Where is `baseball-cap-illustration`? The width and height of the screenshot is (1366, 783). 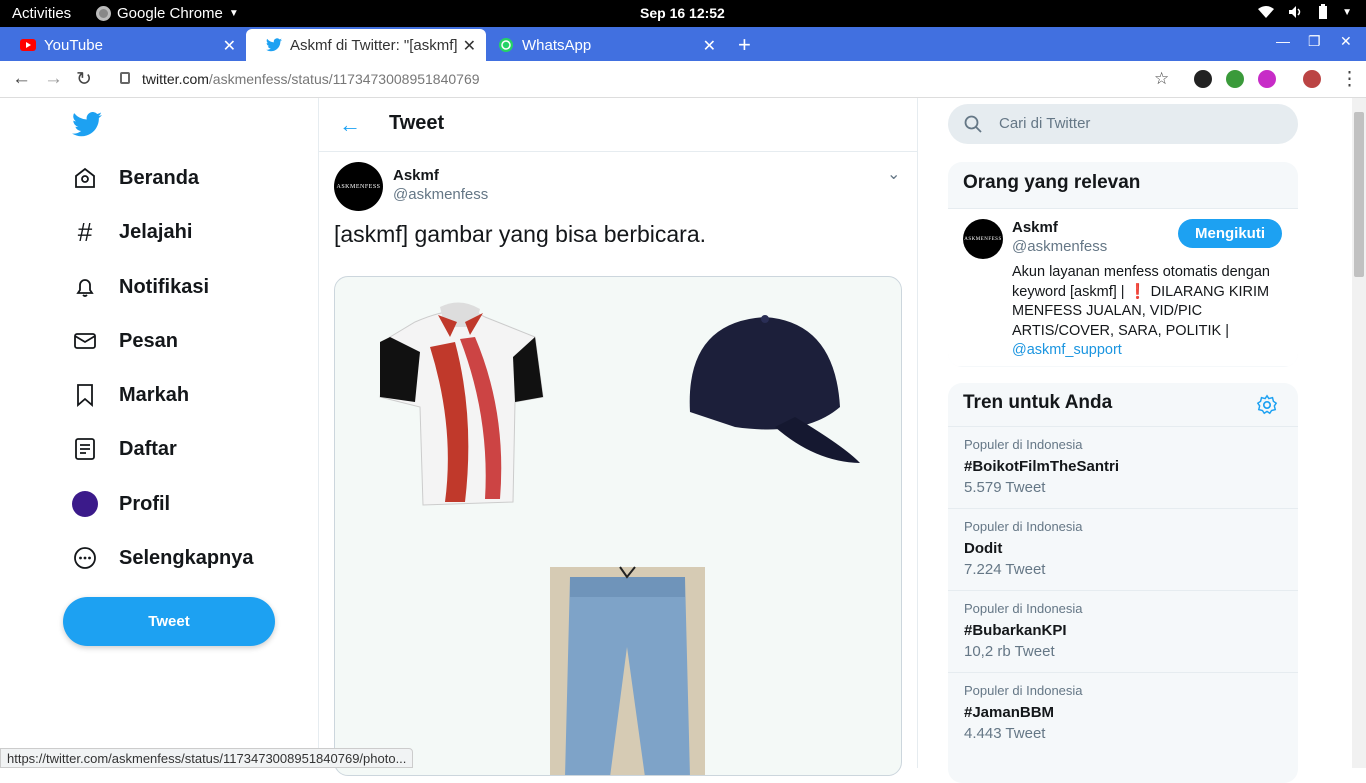
baseball-cap-illustration is located at coordinates (774, 389).